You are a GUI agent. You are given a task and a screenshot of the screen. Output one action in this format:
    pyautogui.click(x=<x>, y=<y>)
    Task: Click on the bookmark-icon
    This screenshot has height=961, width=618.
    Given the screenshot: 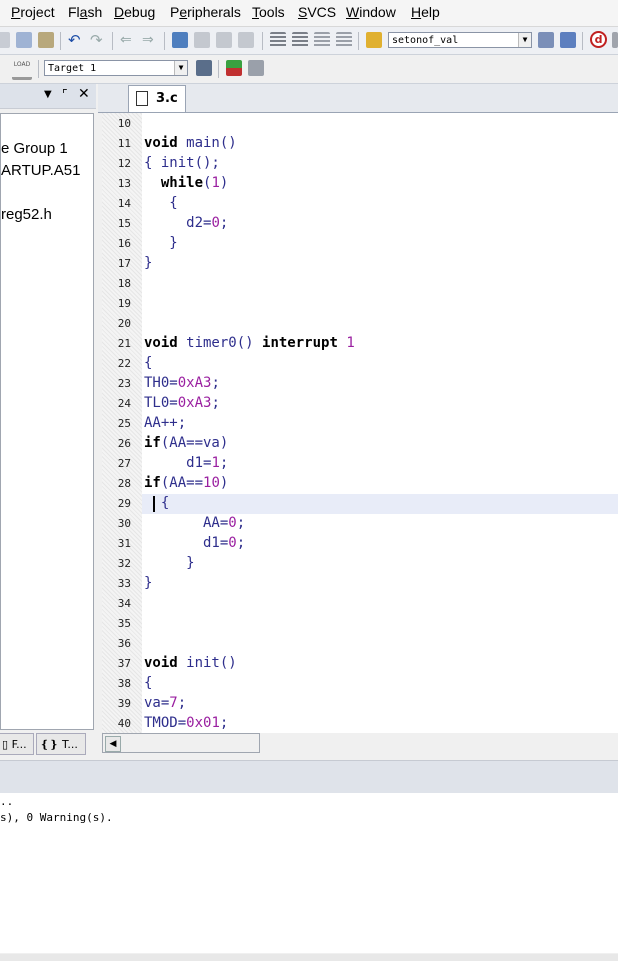 What is the action you would take?
    pyautogui.click(x=180, y=40)
    